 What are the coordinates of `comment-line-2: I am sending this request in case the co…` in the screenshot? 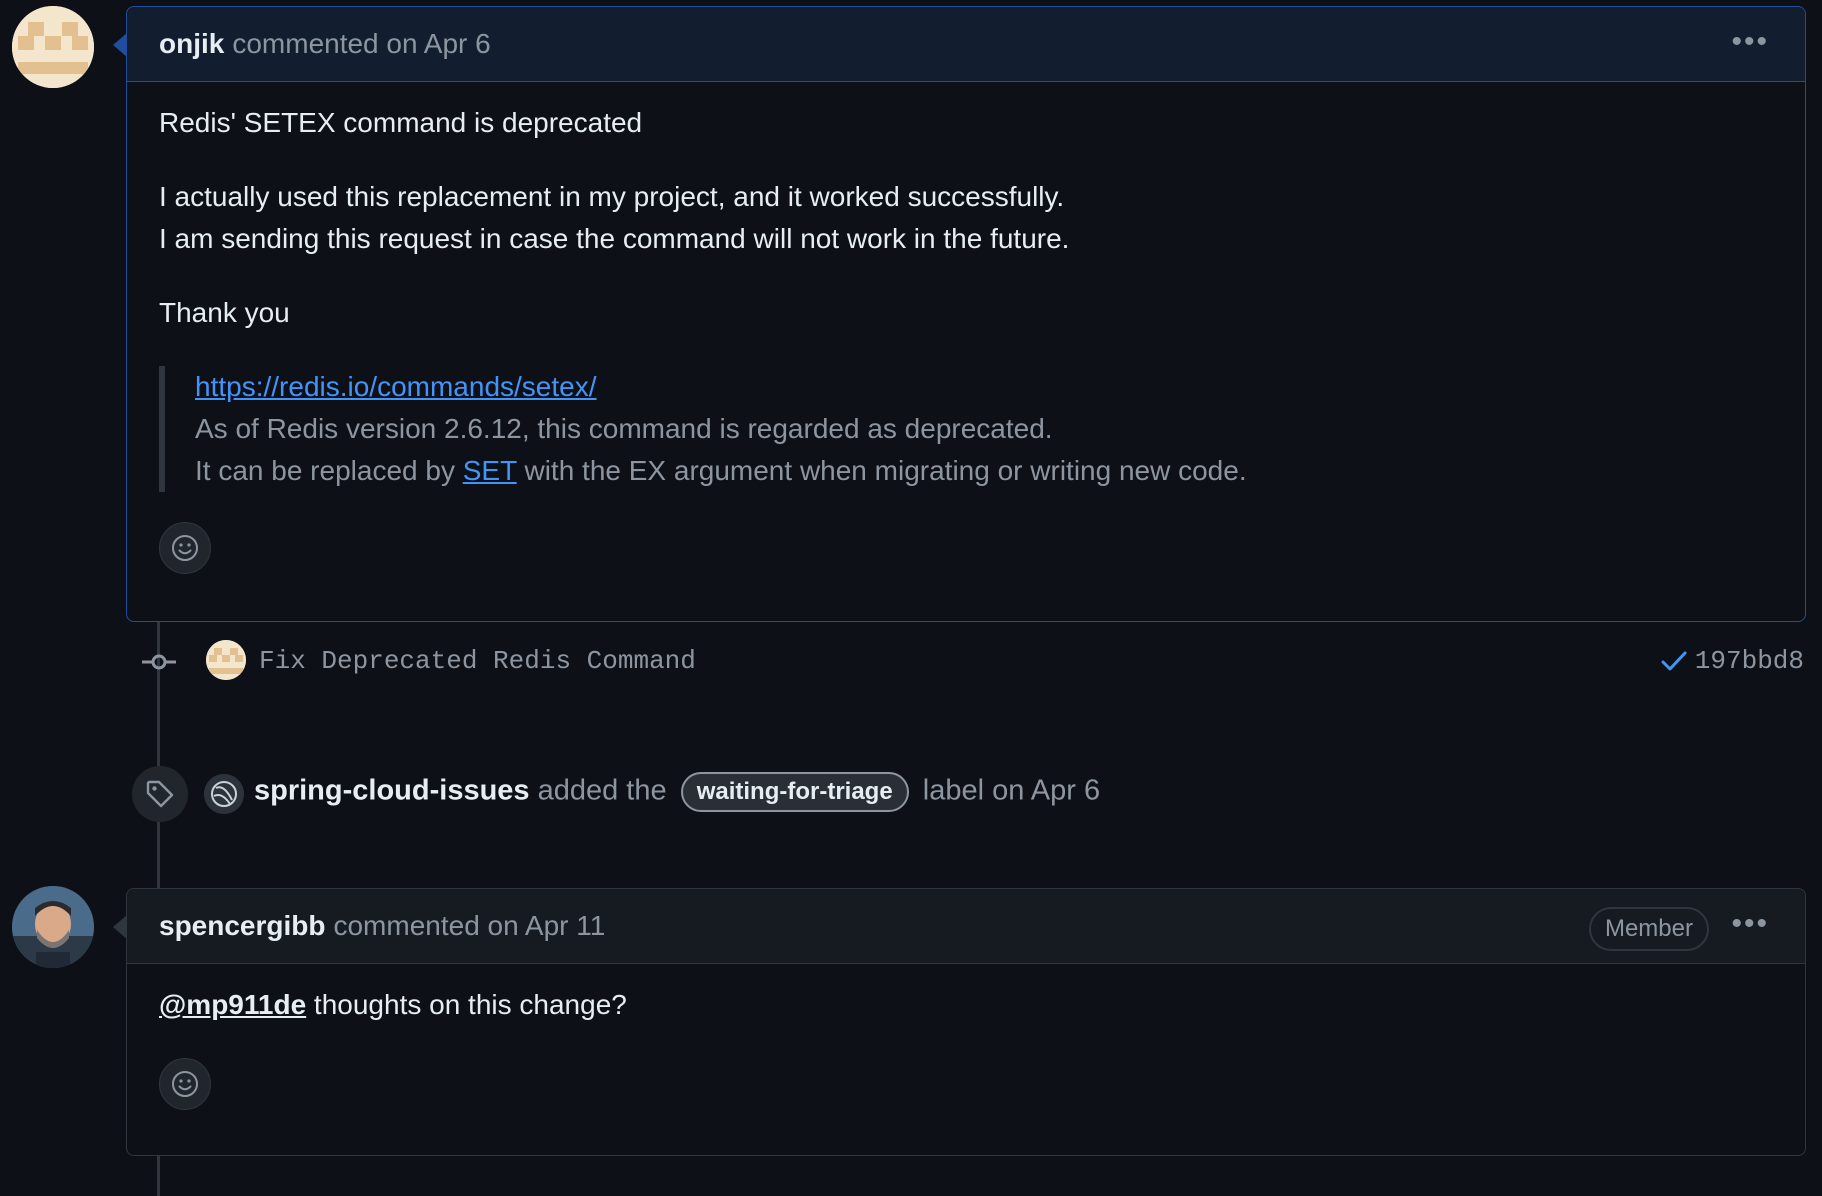 It's located at (614, 238).